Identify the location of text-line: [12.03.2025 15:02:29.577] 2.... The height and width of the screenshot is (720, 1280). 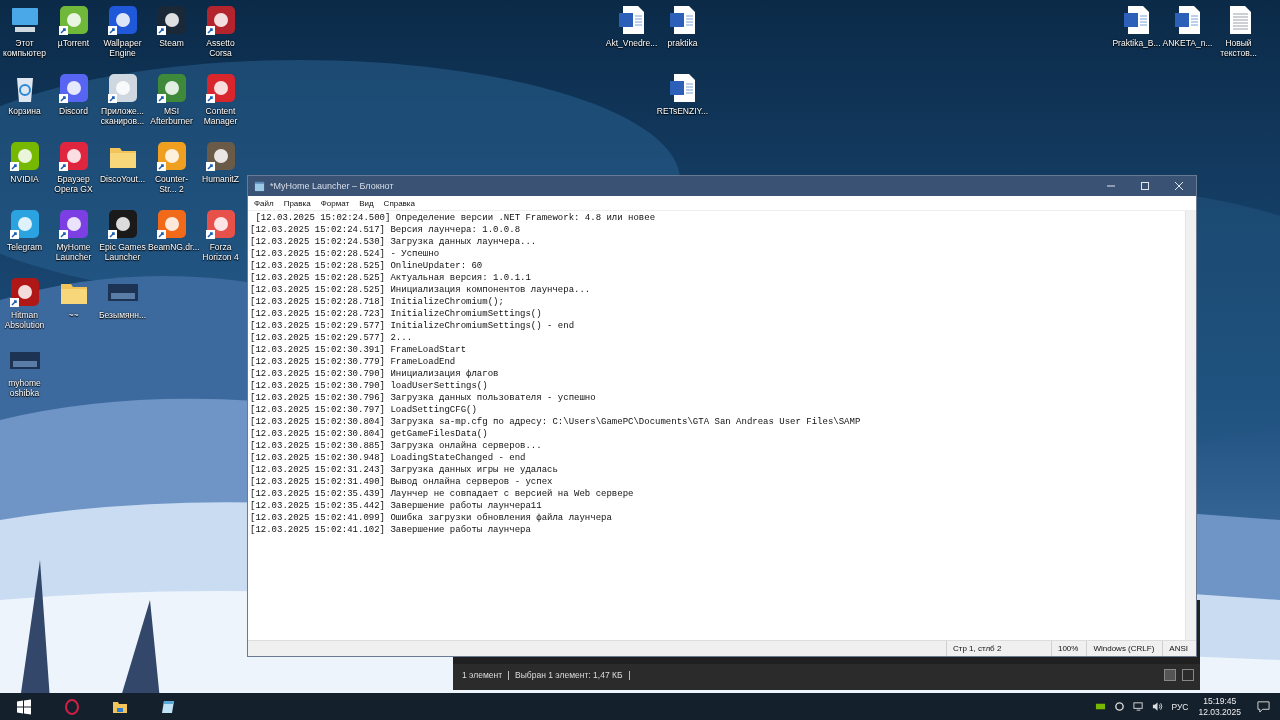
(332, 338).